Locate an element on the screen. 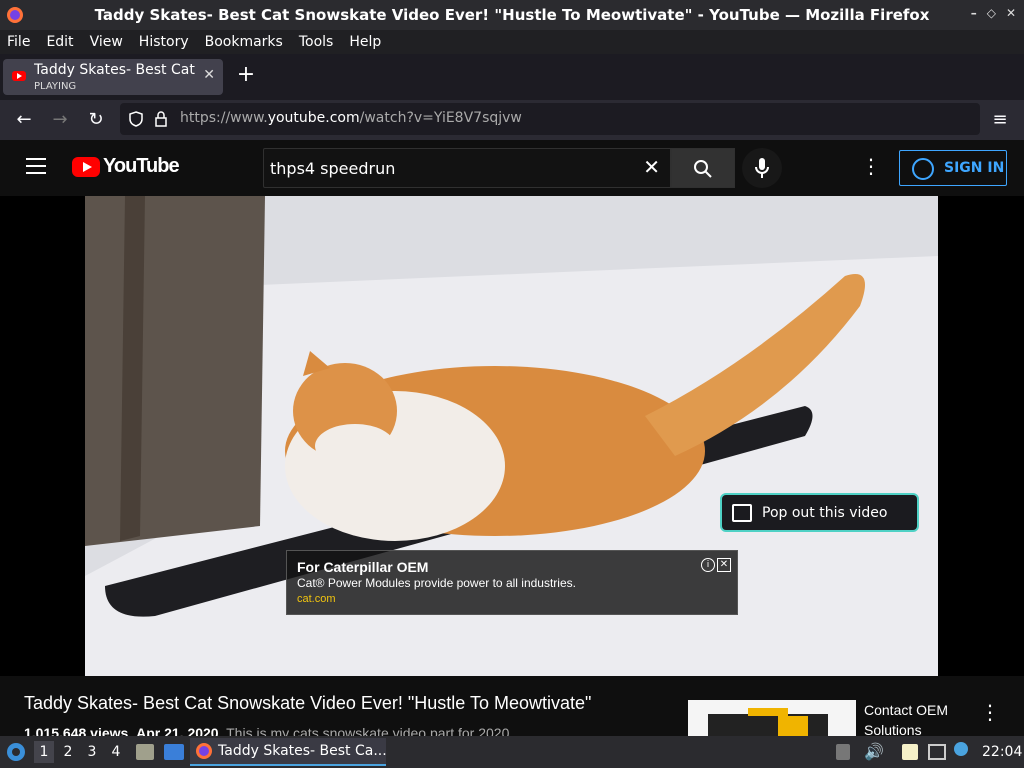 The height and width of the screenshot is (768, 1024). close-tab-icon: ✕ is located at coordinates (209, 75).